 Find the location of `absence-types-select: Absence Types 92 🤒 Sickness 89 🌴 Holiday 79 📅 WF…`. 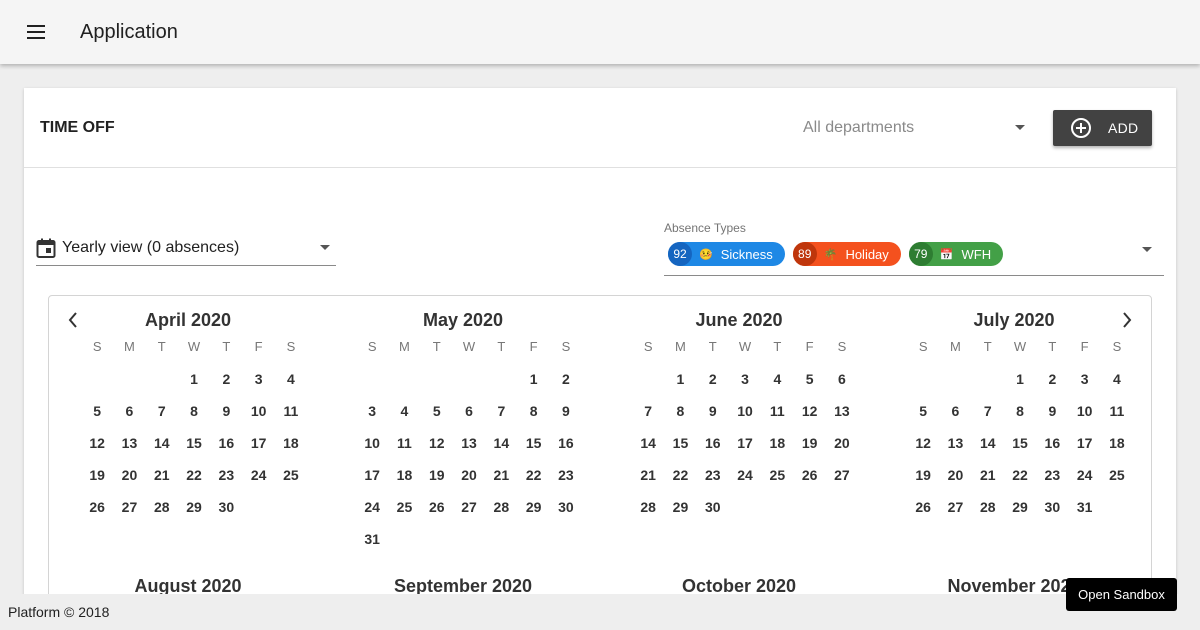

absence-types-select: Absence Types 92 🤒 Sickness 89 🌴 Holiday 79 📅 WF… is located at coordinates (914, 248).